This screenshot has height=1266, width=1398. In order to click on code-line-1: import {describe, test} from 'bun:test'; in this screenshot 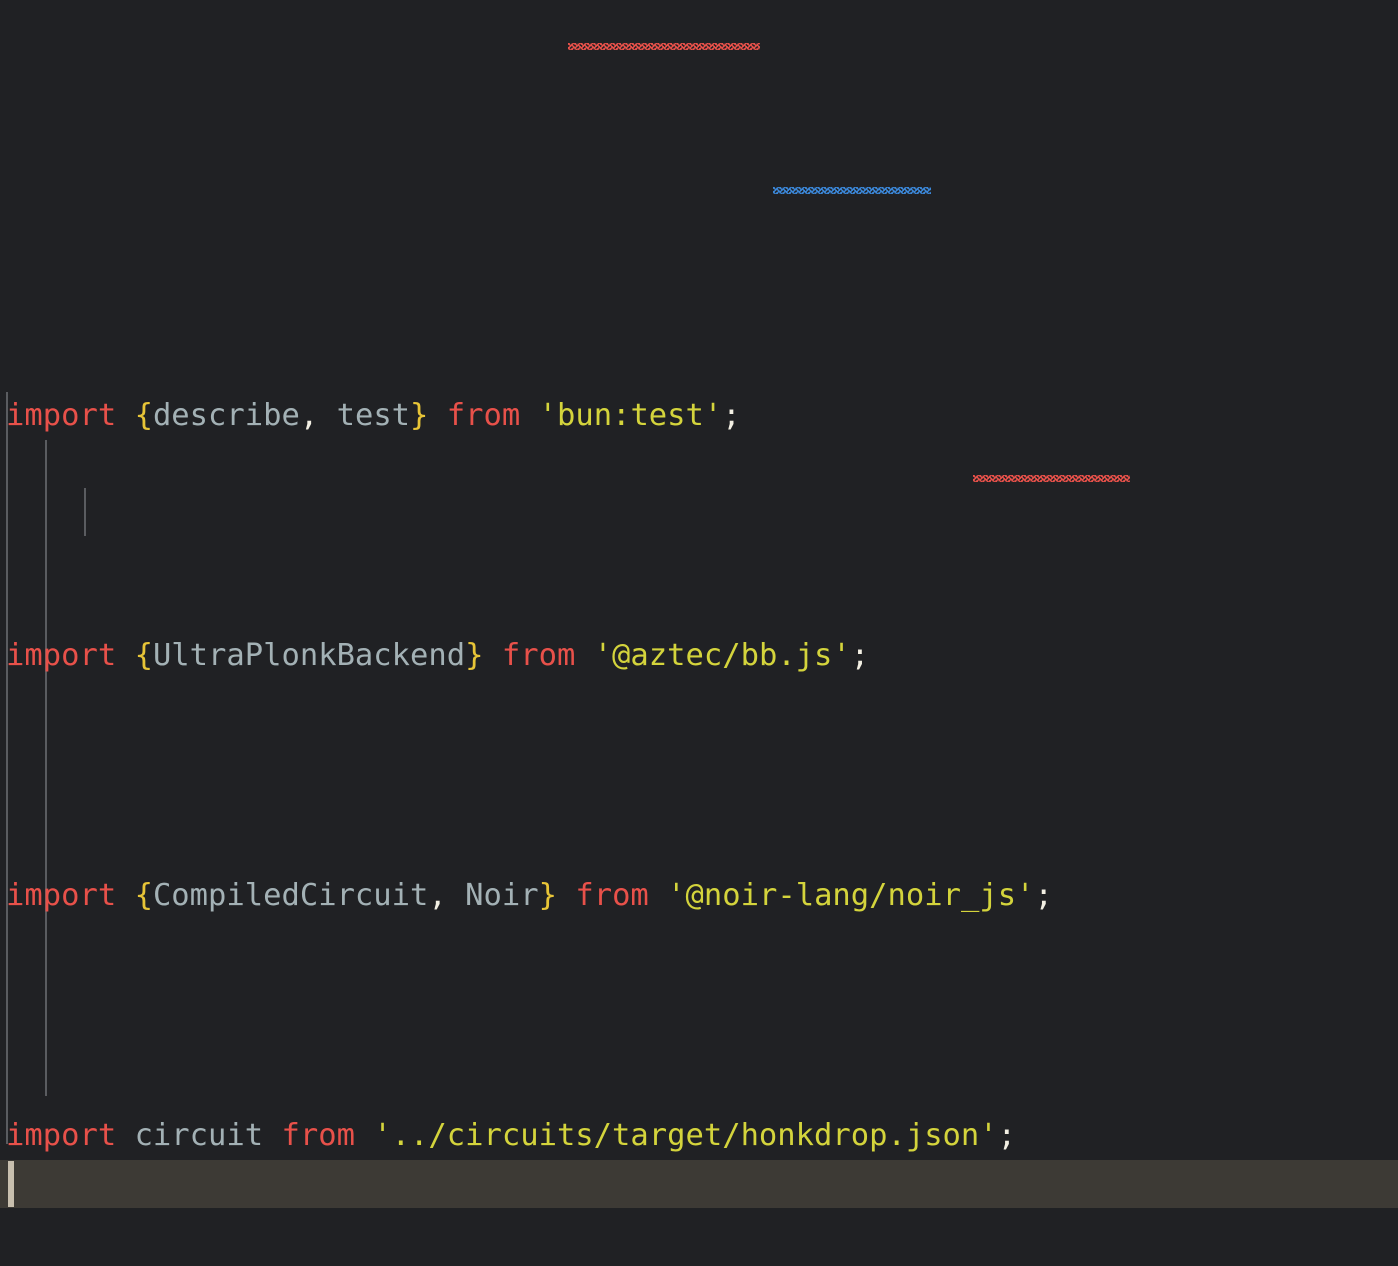, I will do `click(699, 416)`.